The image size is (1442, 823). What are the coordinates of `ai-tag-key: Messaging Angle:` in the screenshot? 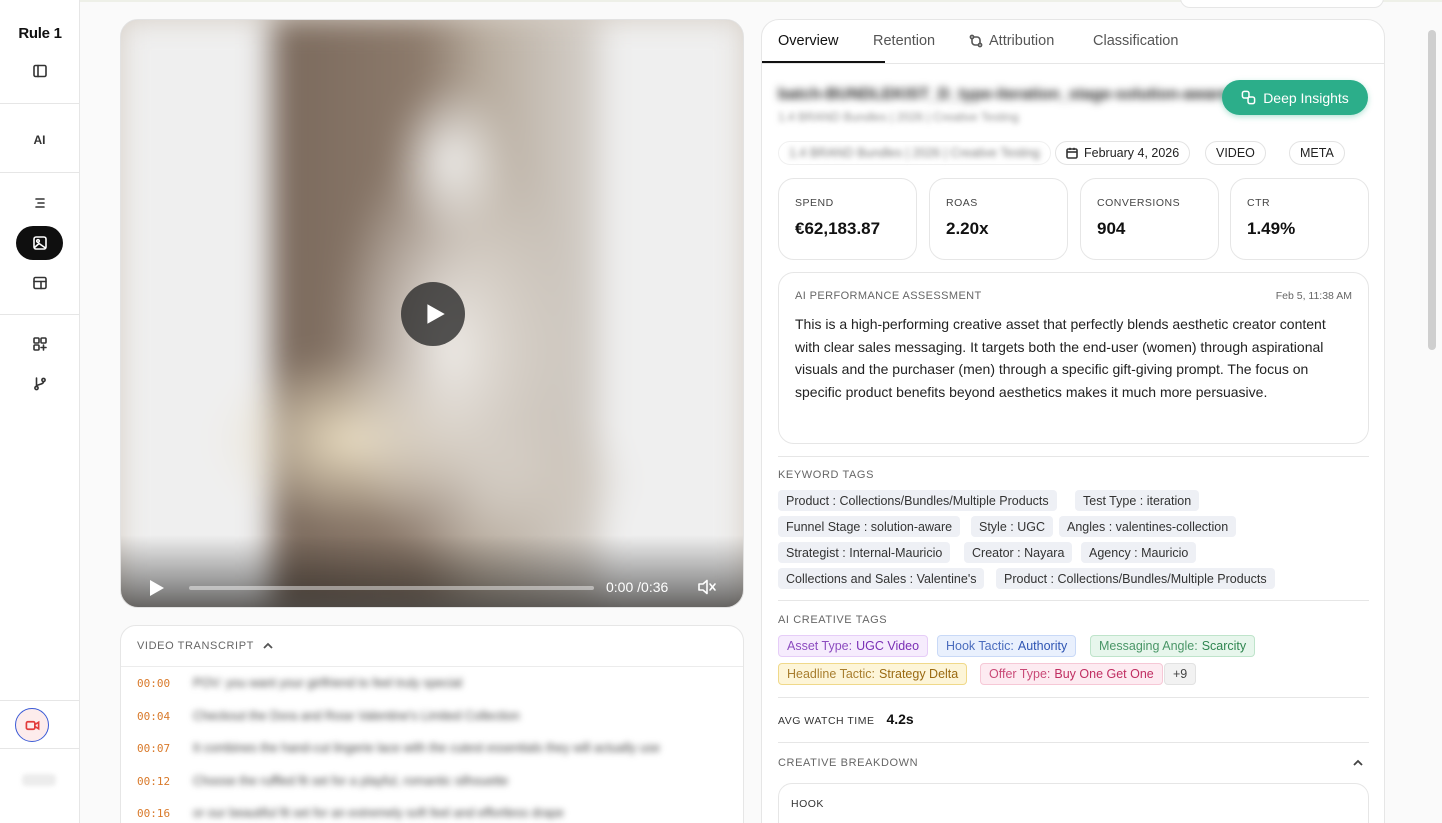 It's located at (1148, 646).